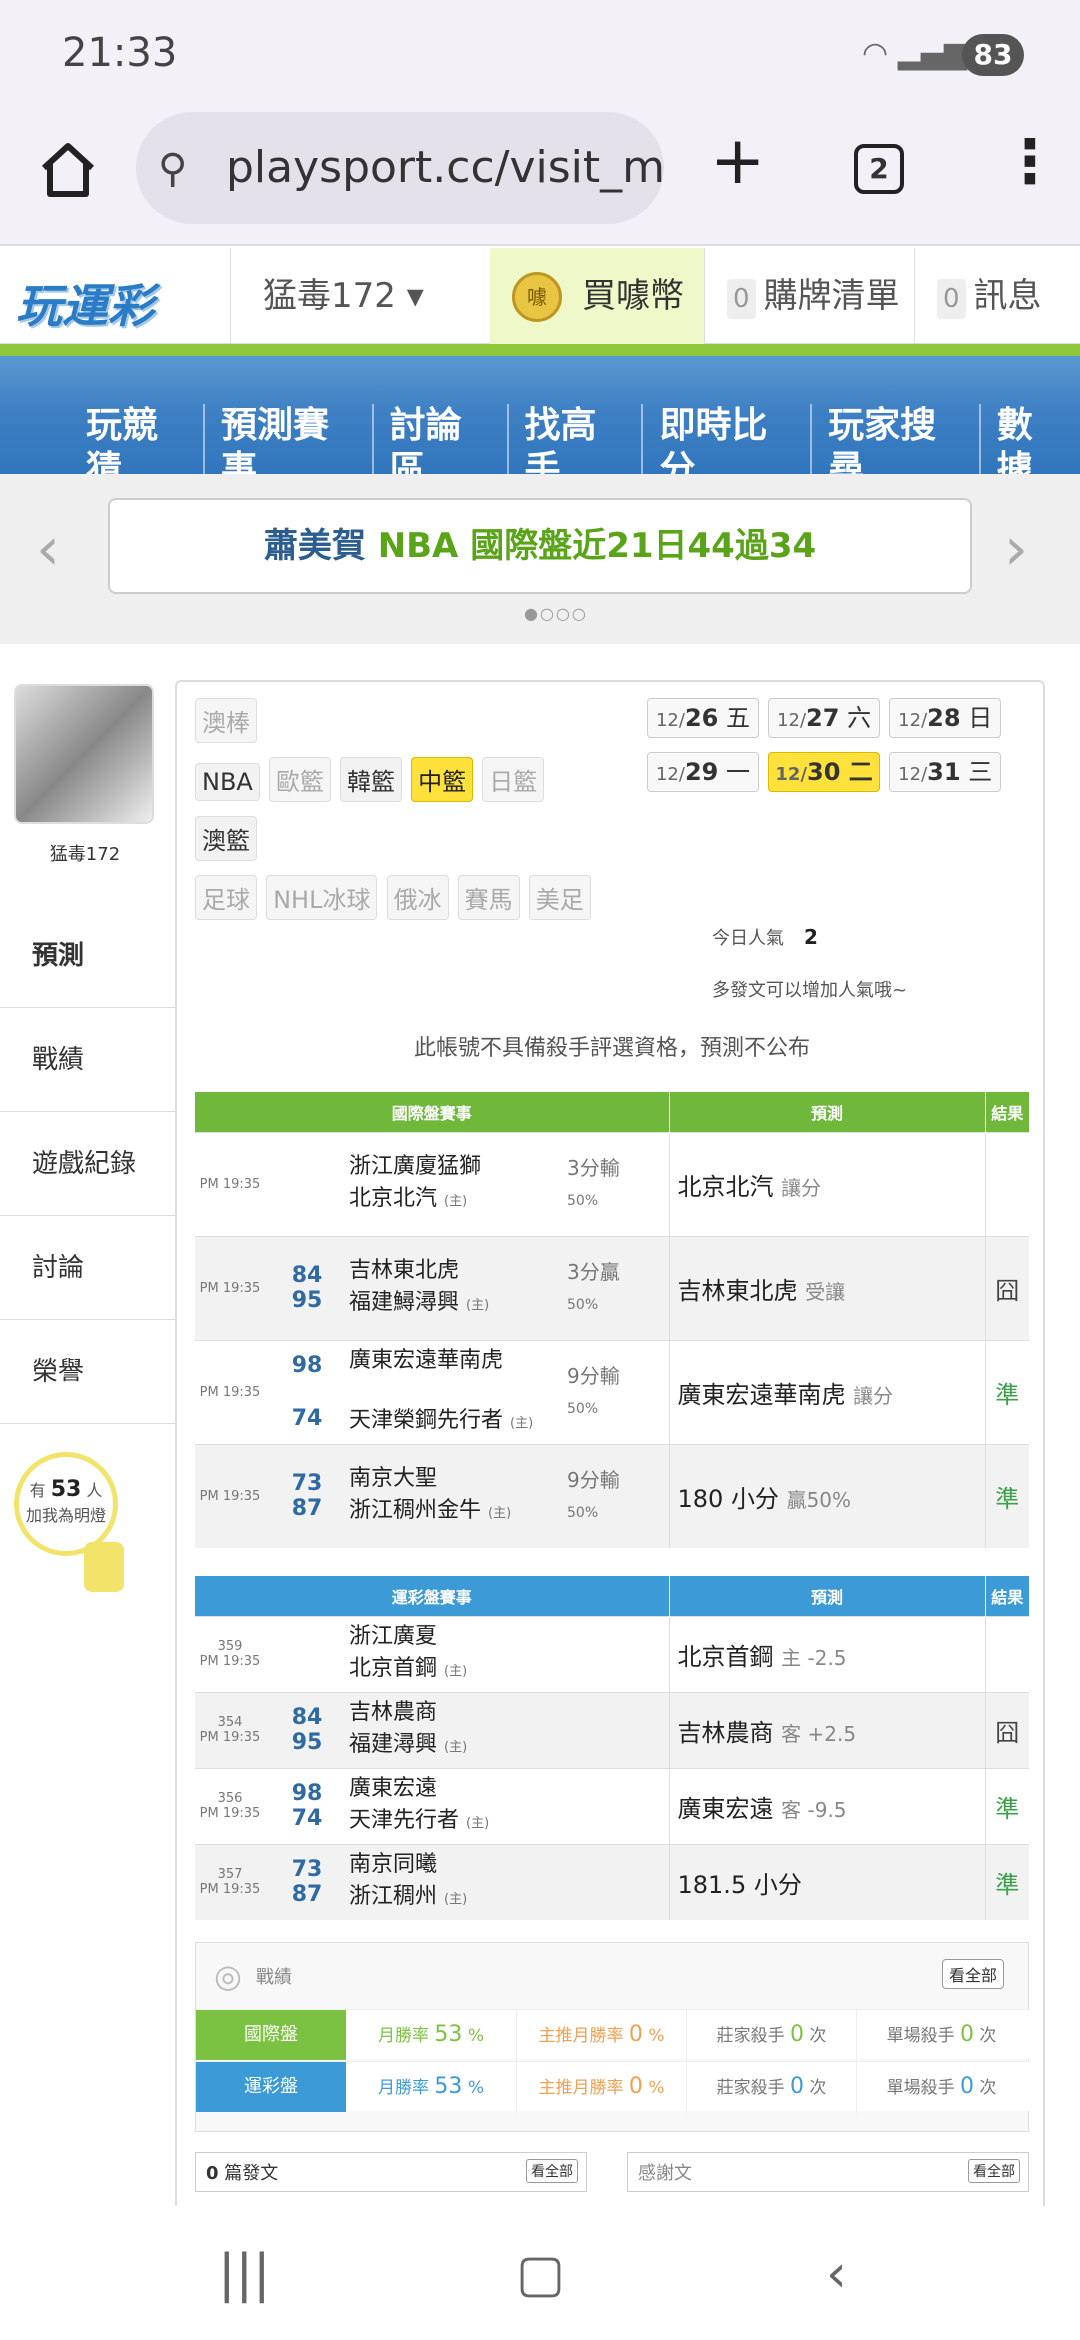 This screenshot has height=2340, width=1080. I want to click on sidebar-item-record: 戰績, so click(87, 1060).